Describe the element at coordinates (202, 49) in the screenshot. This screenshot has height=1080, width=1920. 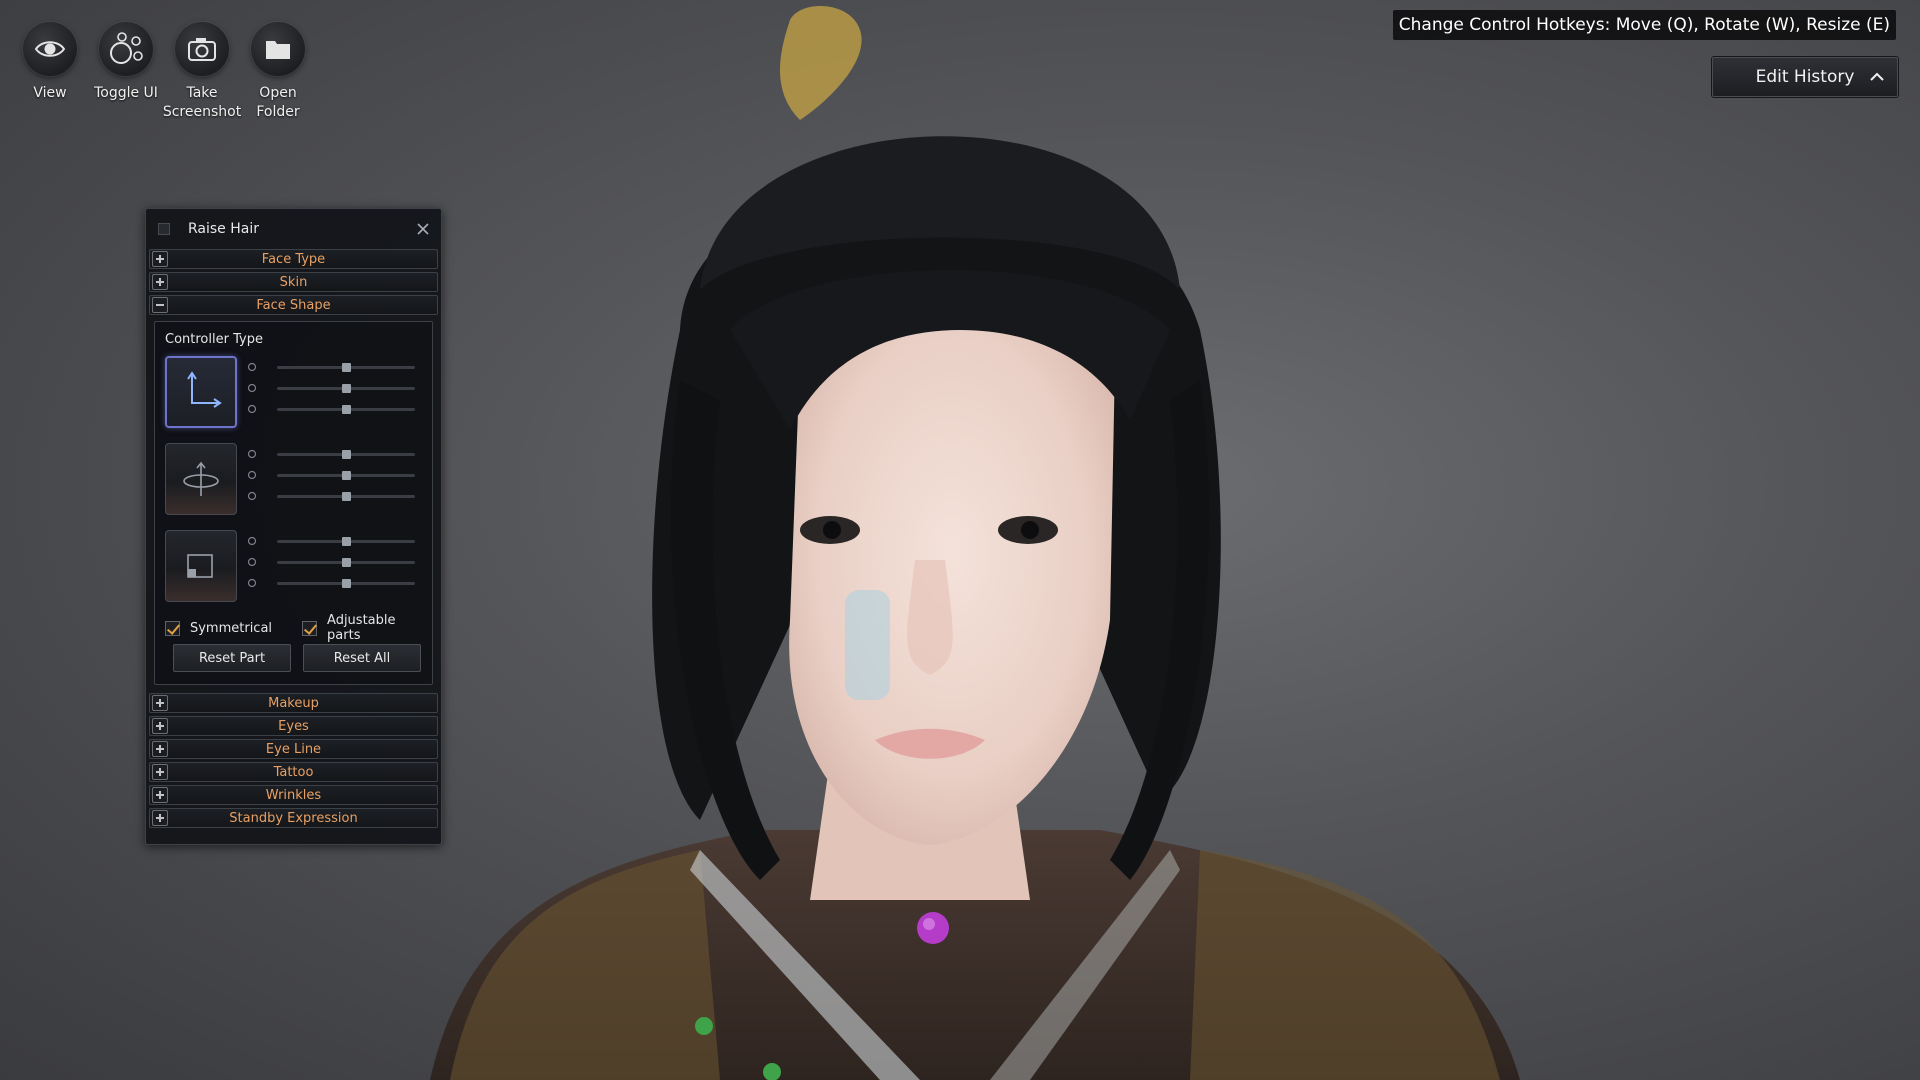
I see `camera-icon` at that location.